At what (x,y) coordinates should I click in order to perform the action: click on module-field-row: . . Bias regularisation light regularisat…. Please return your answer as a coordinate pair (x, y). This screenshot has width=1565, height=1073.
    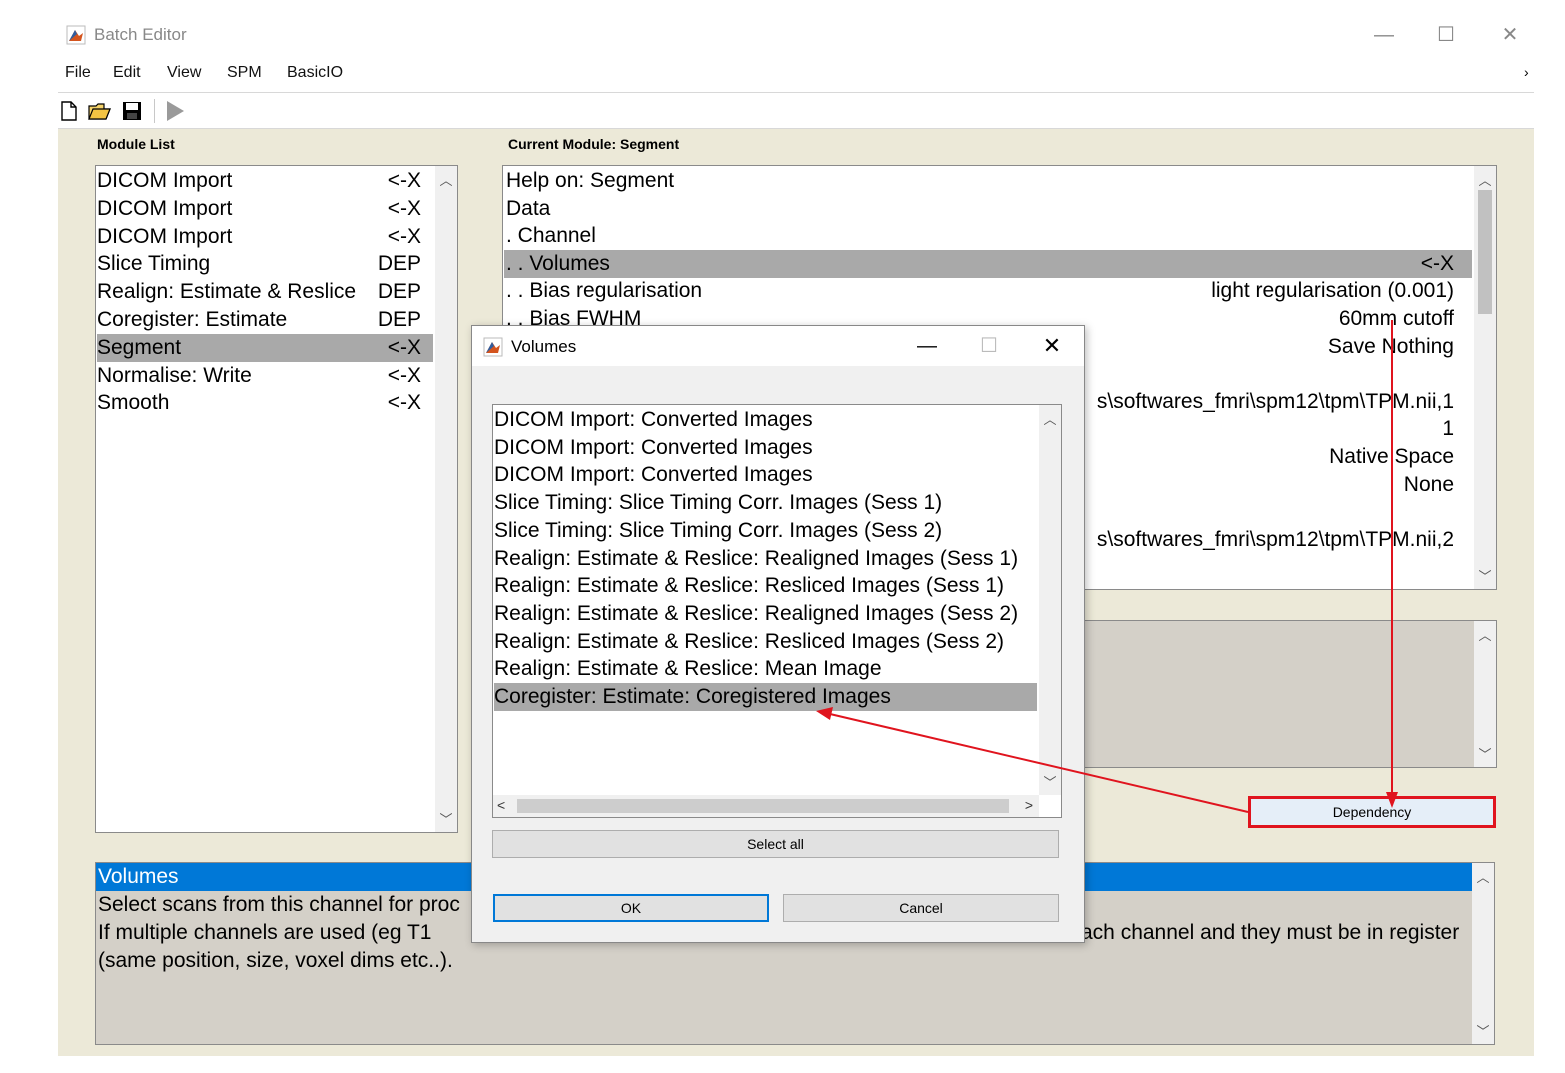
    Looking at the image, I should click on (988, 291).